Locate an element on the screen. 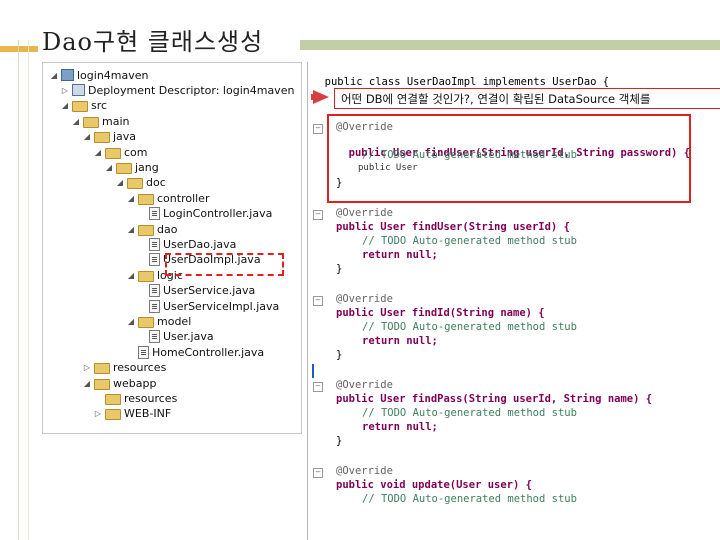 Image resolution: width=720 pixels, height=540 pixels. tree-item-label: UserDao.java is located at coordinates (200, 244).